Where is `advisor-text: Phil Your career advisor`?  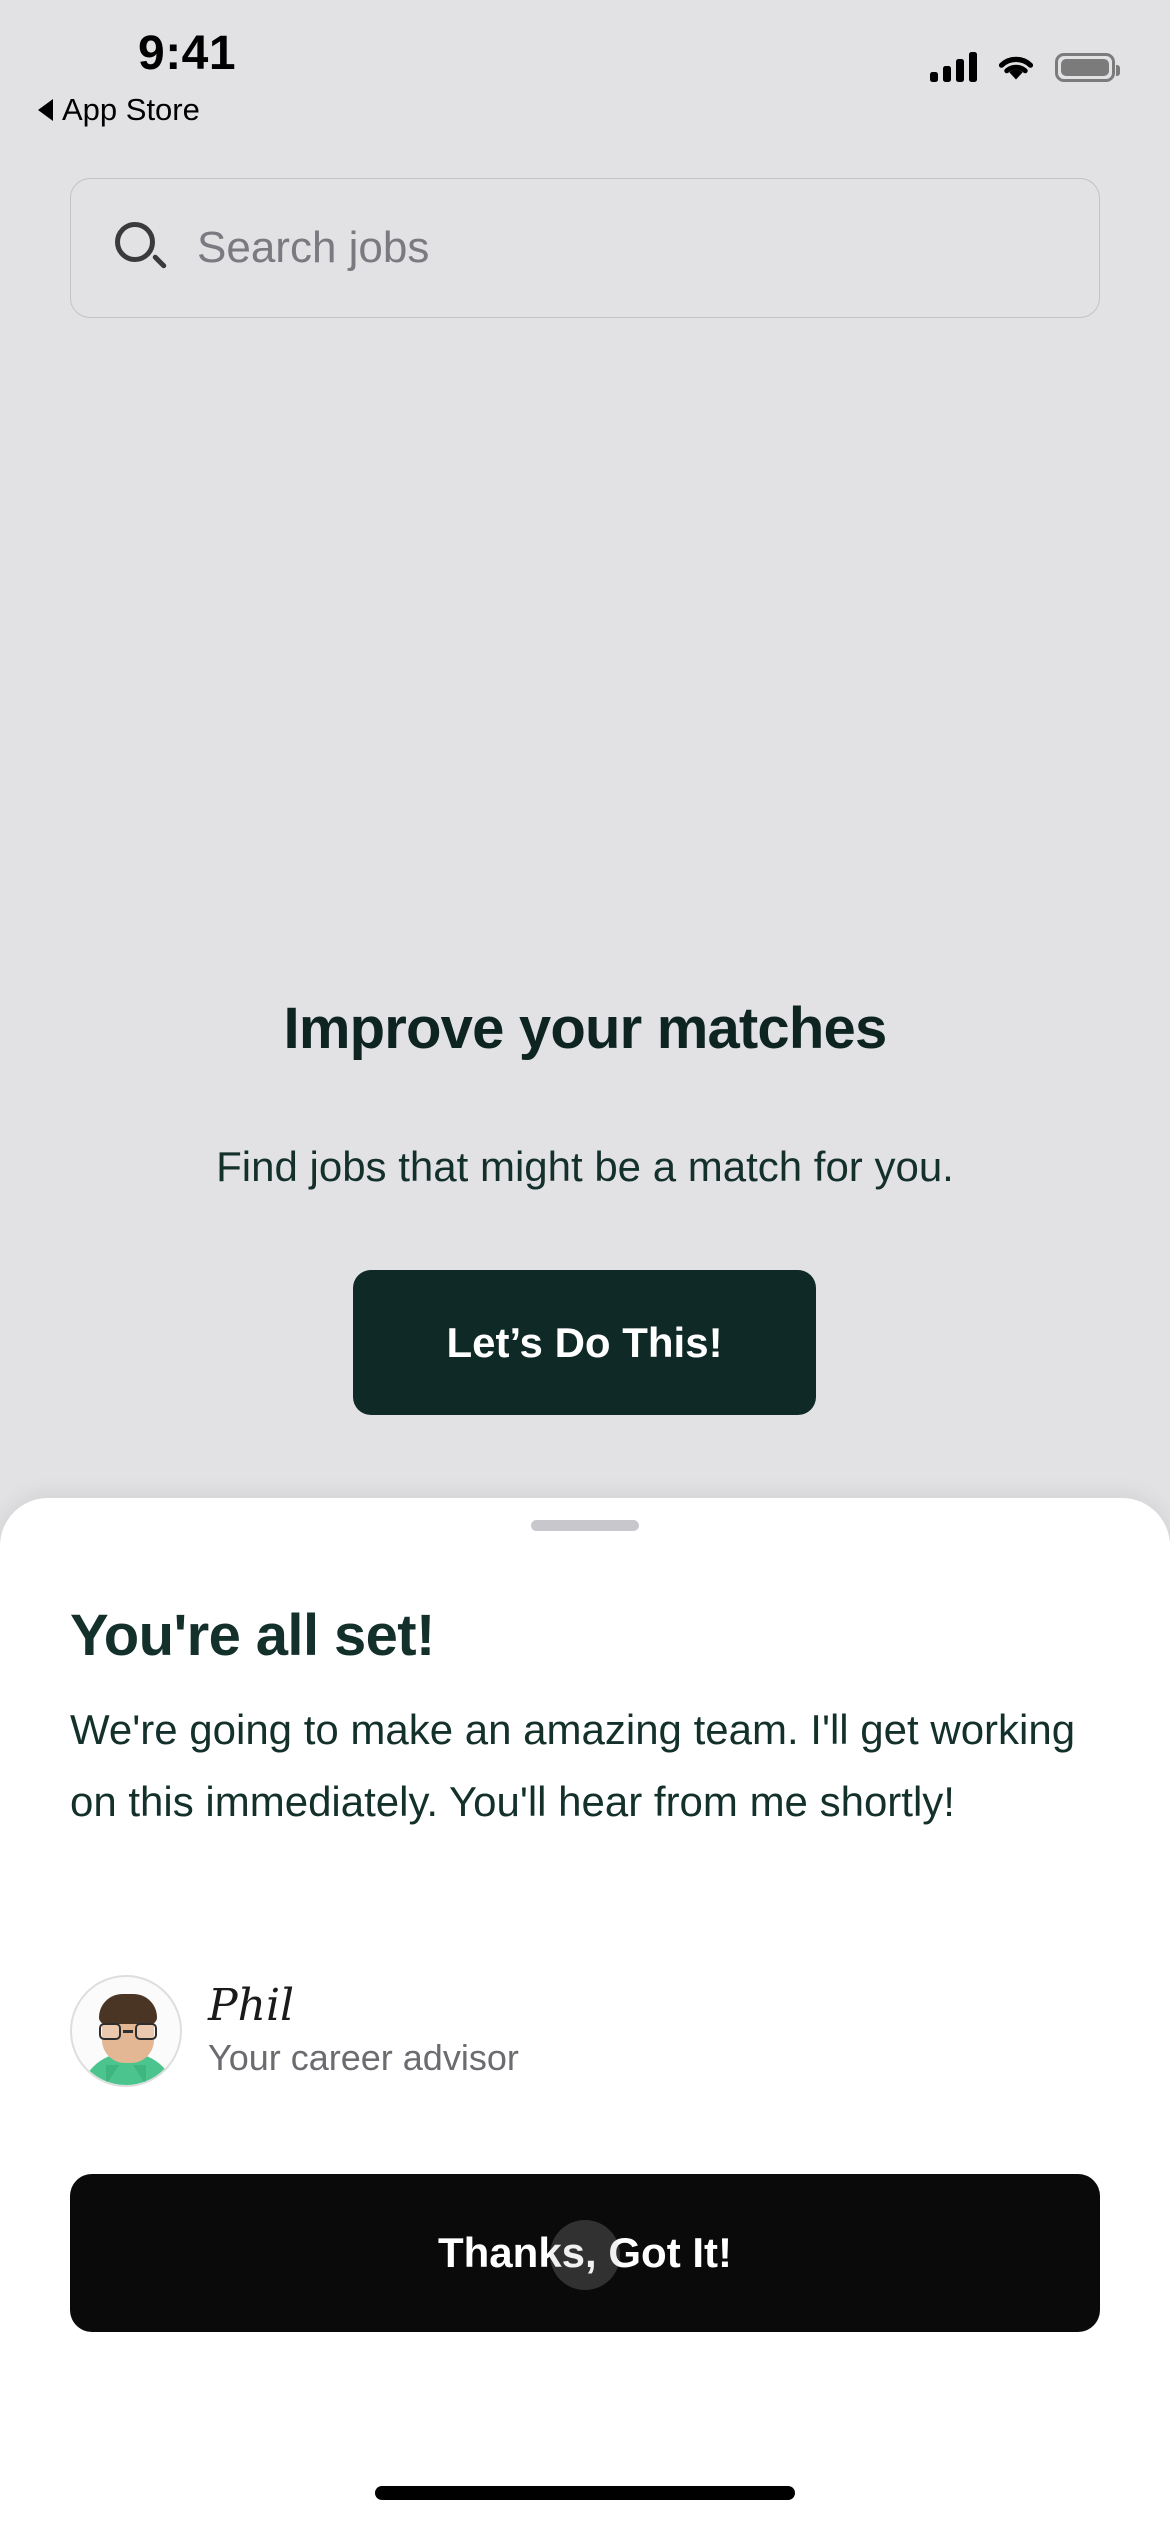 advisor-text: Phil Your career advisor is located at coordinates (363, 2031).